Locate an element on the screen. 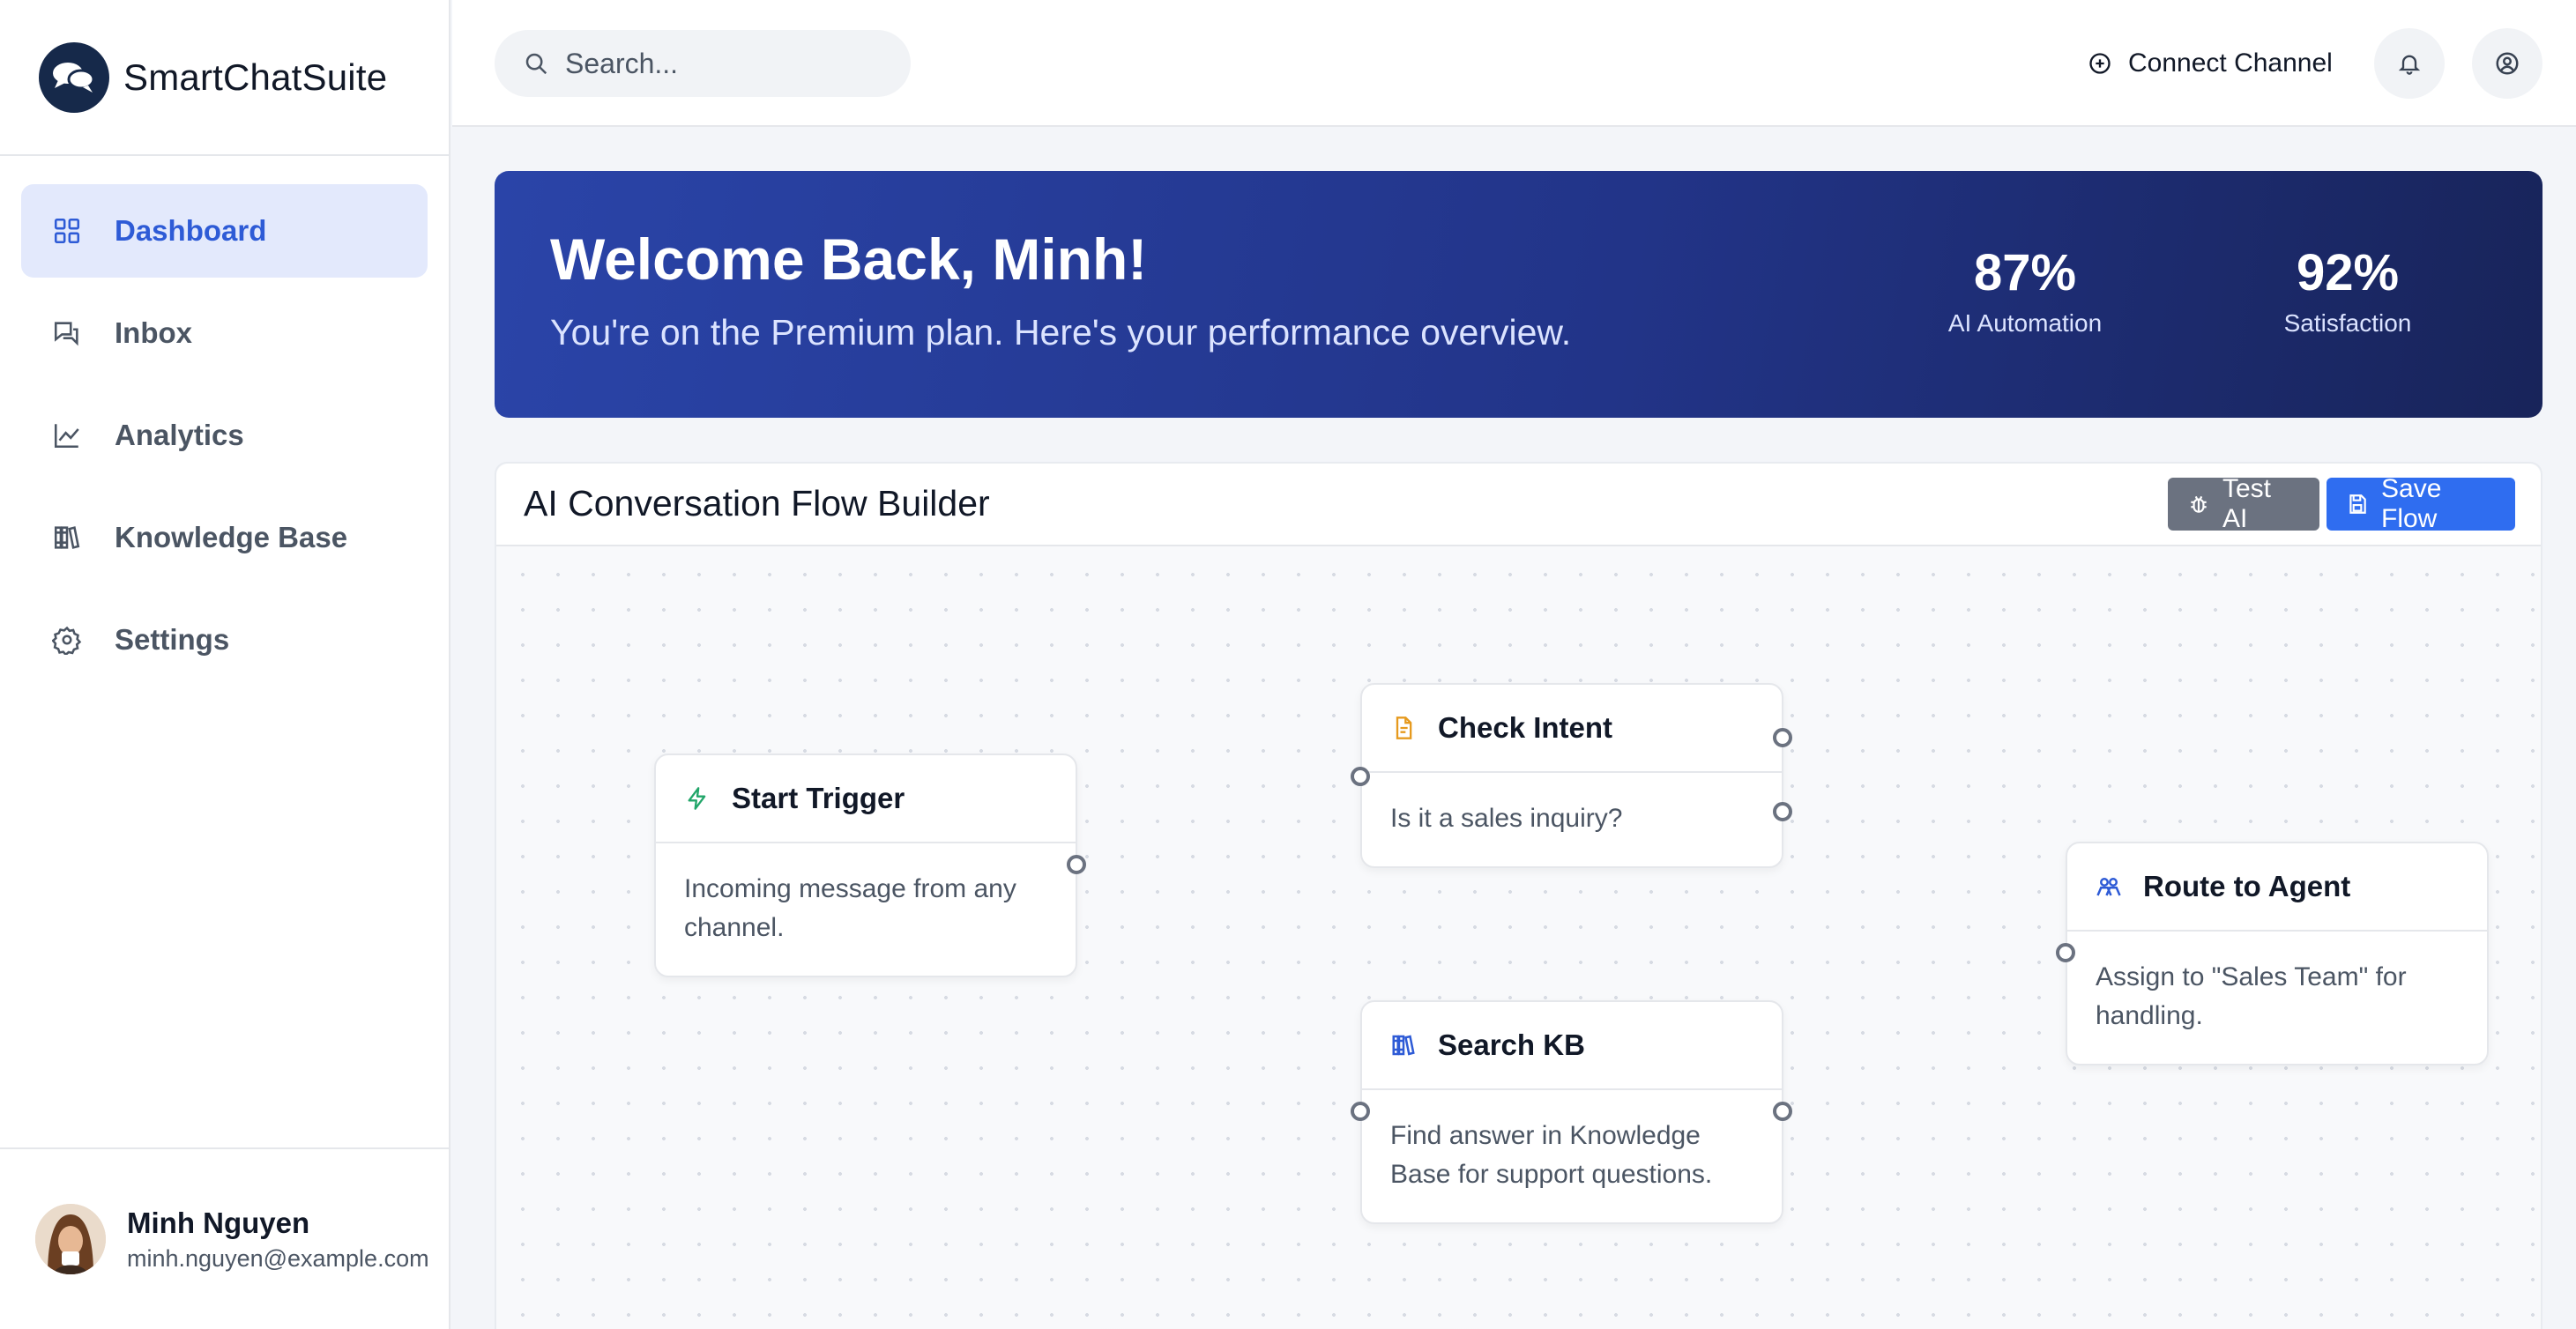 The width and height of the screenshot is (2576, 1329). node-header: Start Trigger is located at coordinates (866, 799).